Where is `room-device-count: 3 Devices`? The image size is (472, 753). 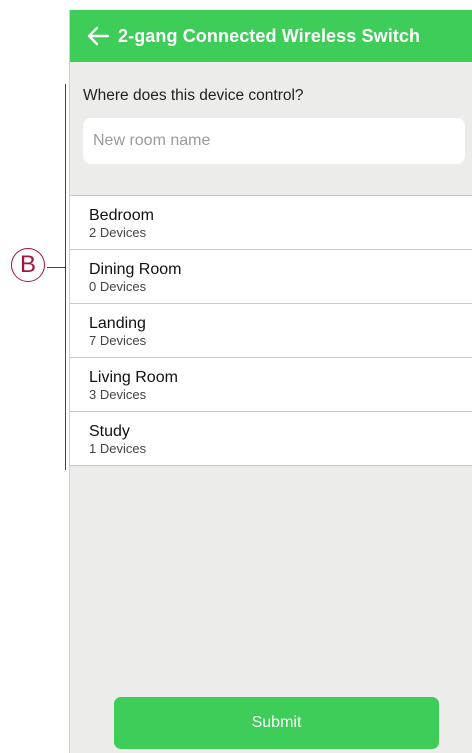
room-device-count: 3 Devices is located at coordinates (118, 394).